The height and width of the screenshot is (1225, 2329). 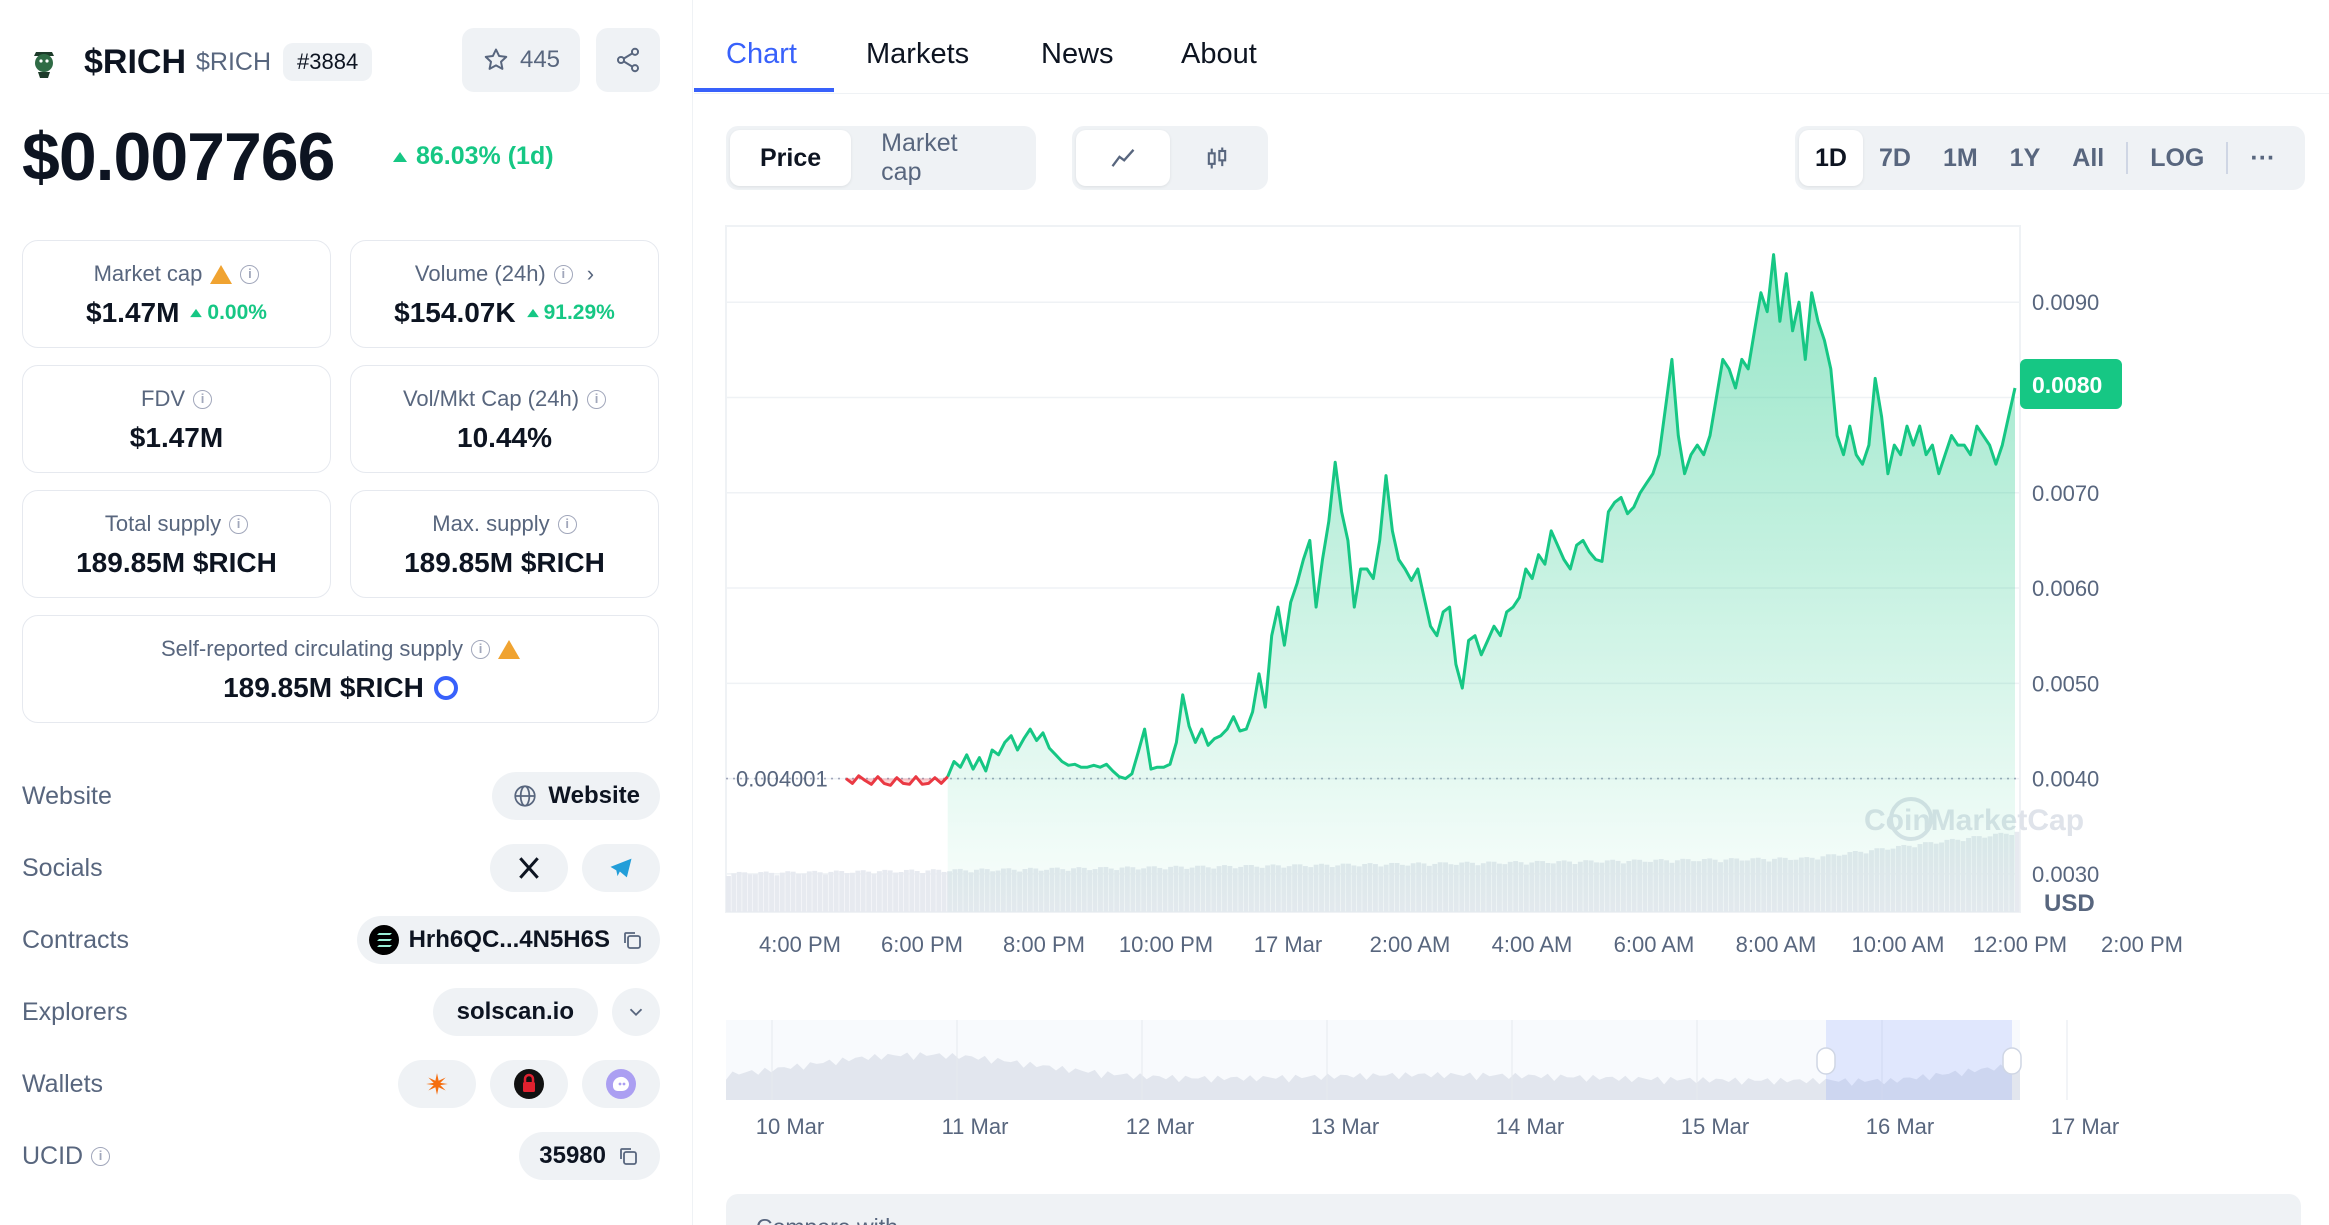 I want to click on chart-type-toggle, so click(x=1170, y=158).